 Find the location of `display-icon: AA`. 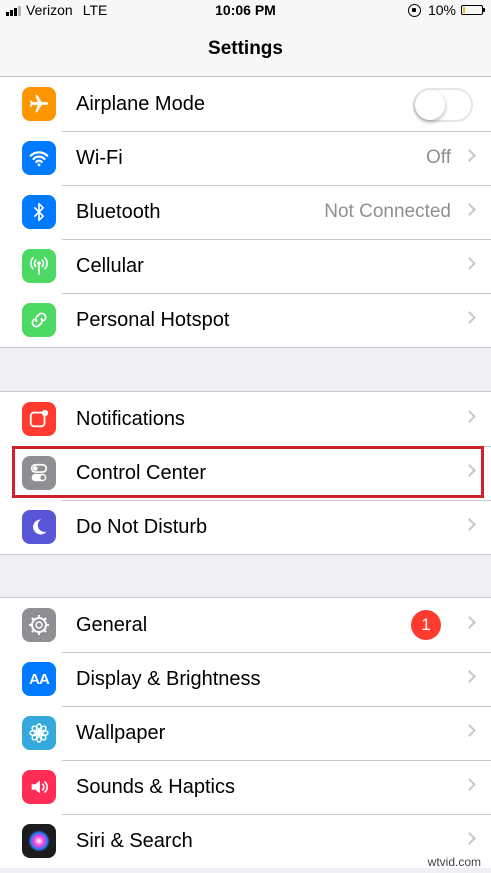

display-icon: AA is located at coordinates (39, 679).